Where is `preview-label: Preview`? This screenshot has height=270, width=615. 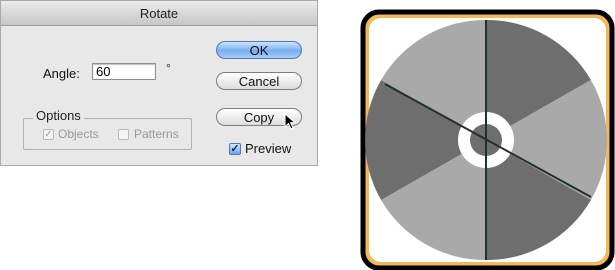
preview-label: Preview is located at coordinates (268, 148).